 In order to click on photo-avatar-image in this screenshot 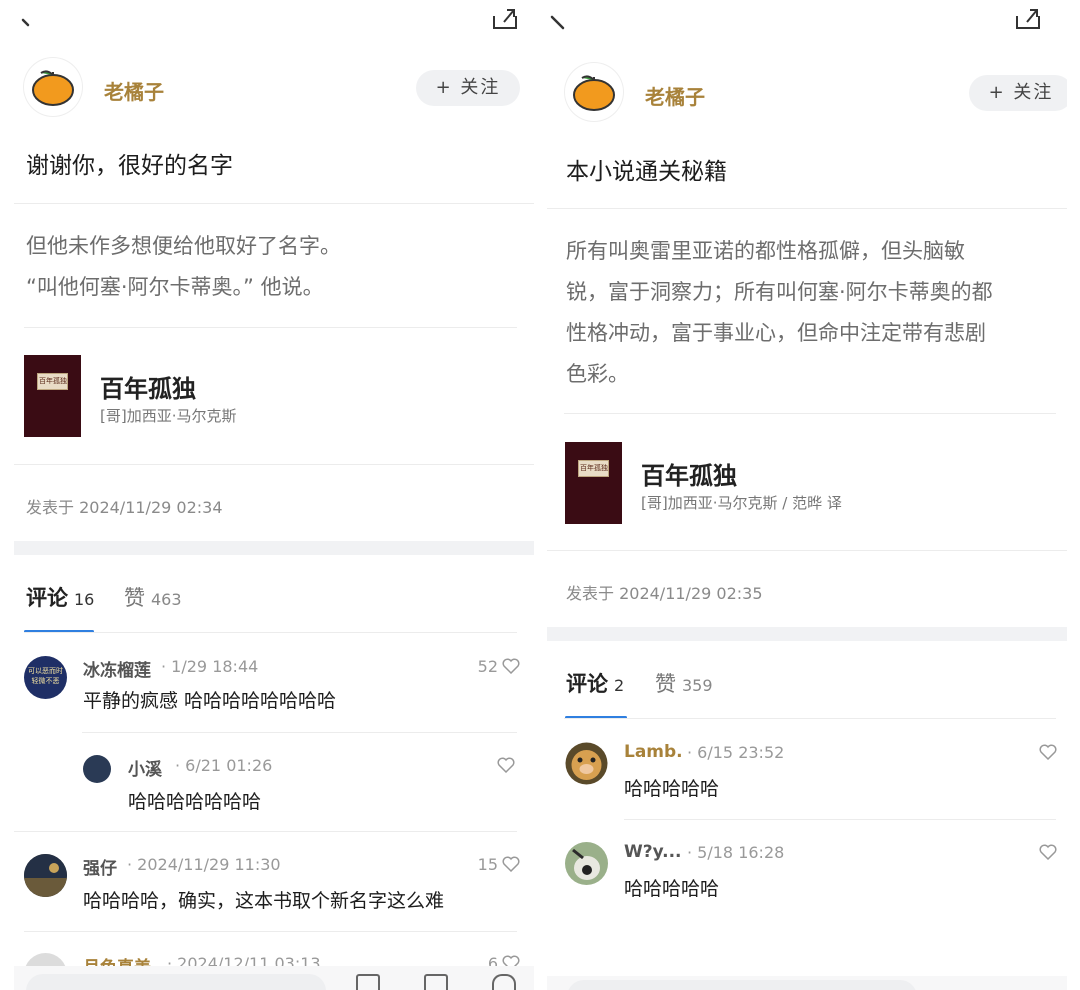, I will do `click(45, 875)`.